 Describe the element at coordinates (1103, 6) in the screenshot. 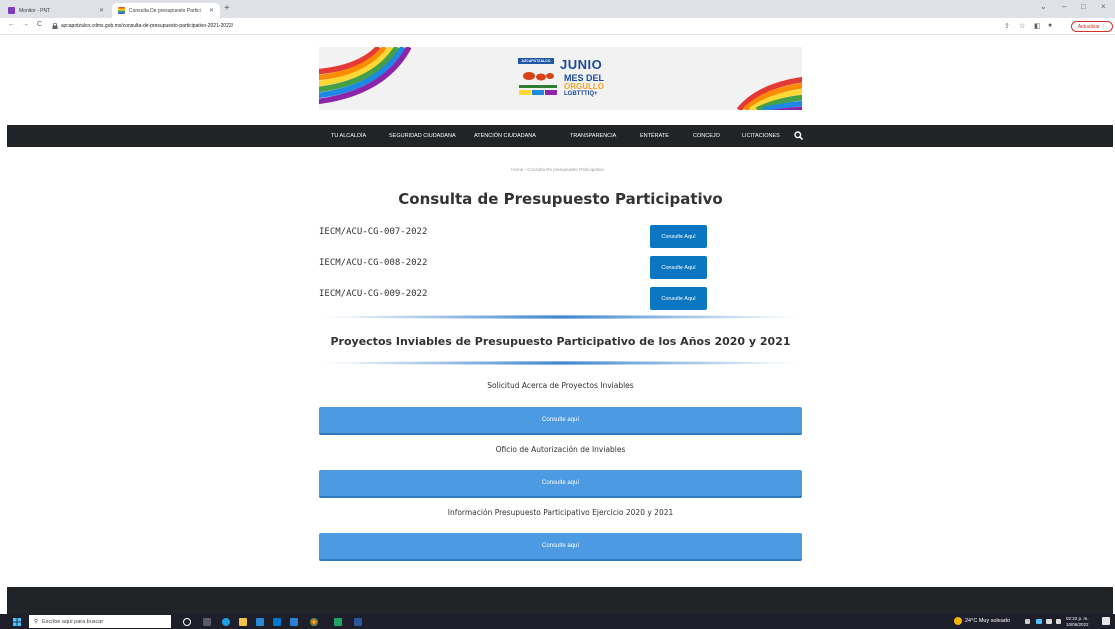

I see `close-window-button: ×` at that location.